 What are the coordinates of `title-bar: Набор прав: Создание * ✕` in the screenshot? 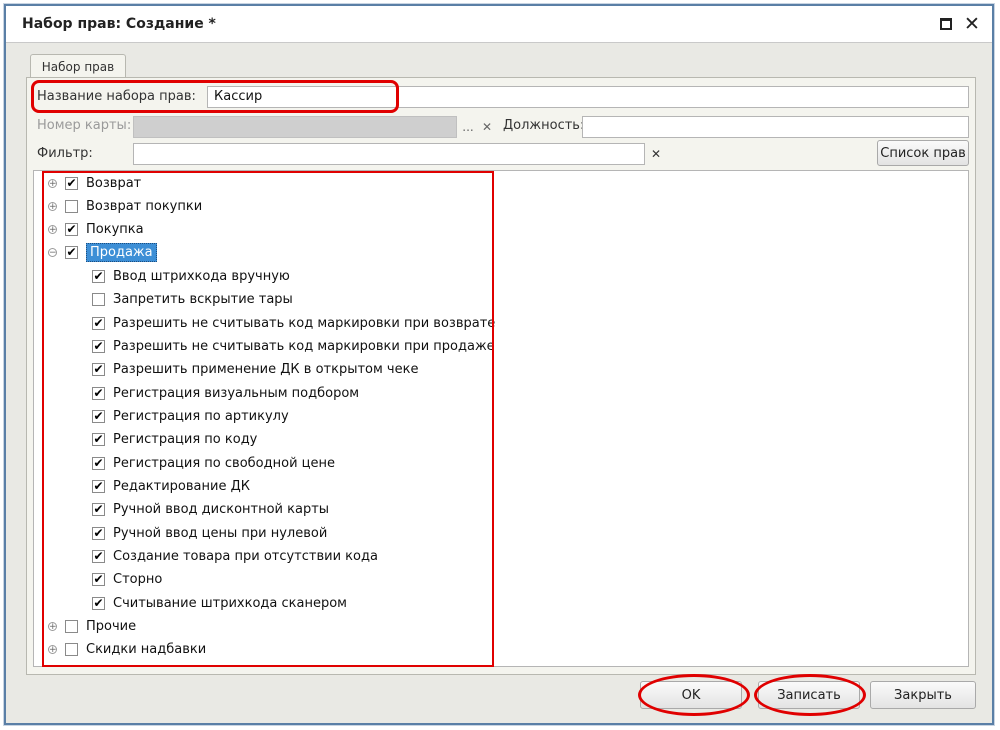 It's located at (499, 24).